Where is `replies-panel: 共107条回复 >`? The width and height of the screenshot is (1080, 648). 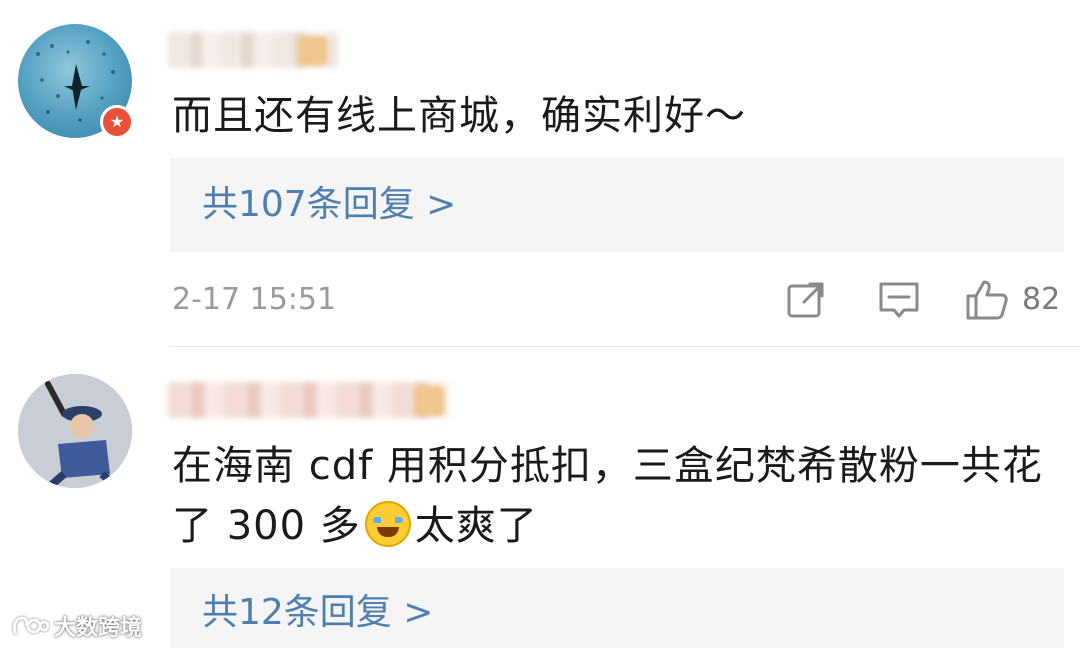 replies-panel: 共107条回复 > is located at coordinates (617, 205).